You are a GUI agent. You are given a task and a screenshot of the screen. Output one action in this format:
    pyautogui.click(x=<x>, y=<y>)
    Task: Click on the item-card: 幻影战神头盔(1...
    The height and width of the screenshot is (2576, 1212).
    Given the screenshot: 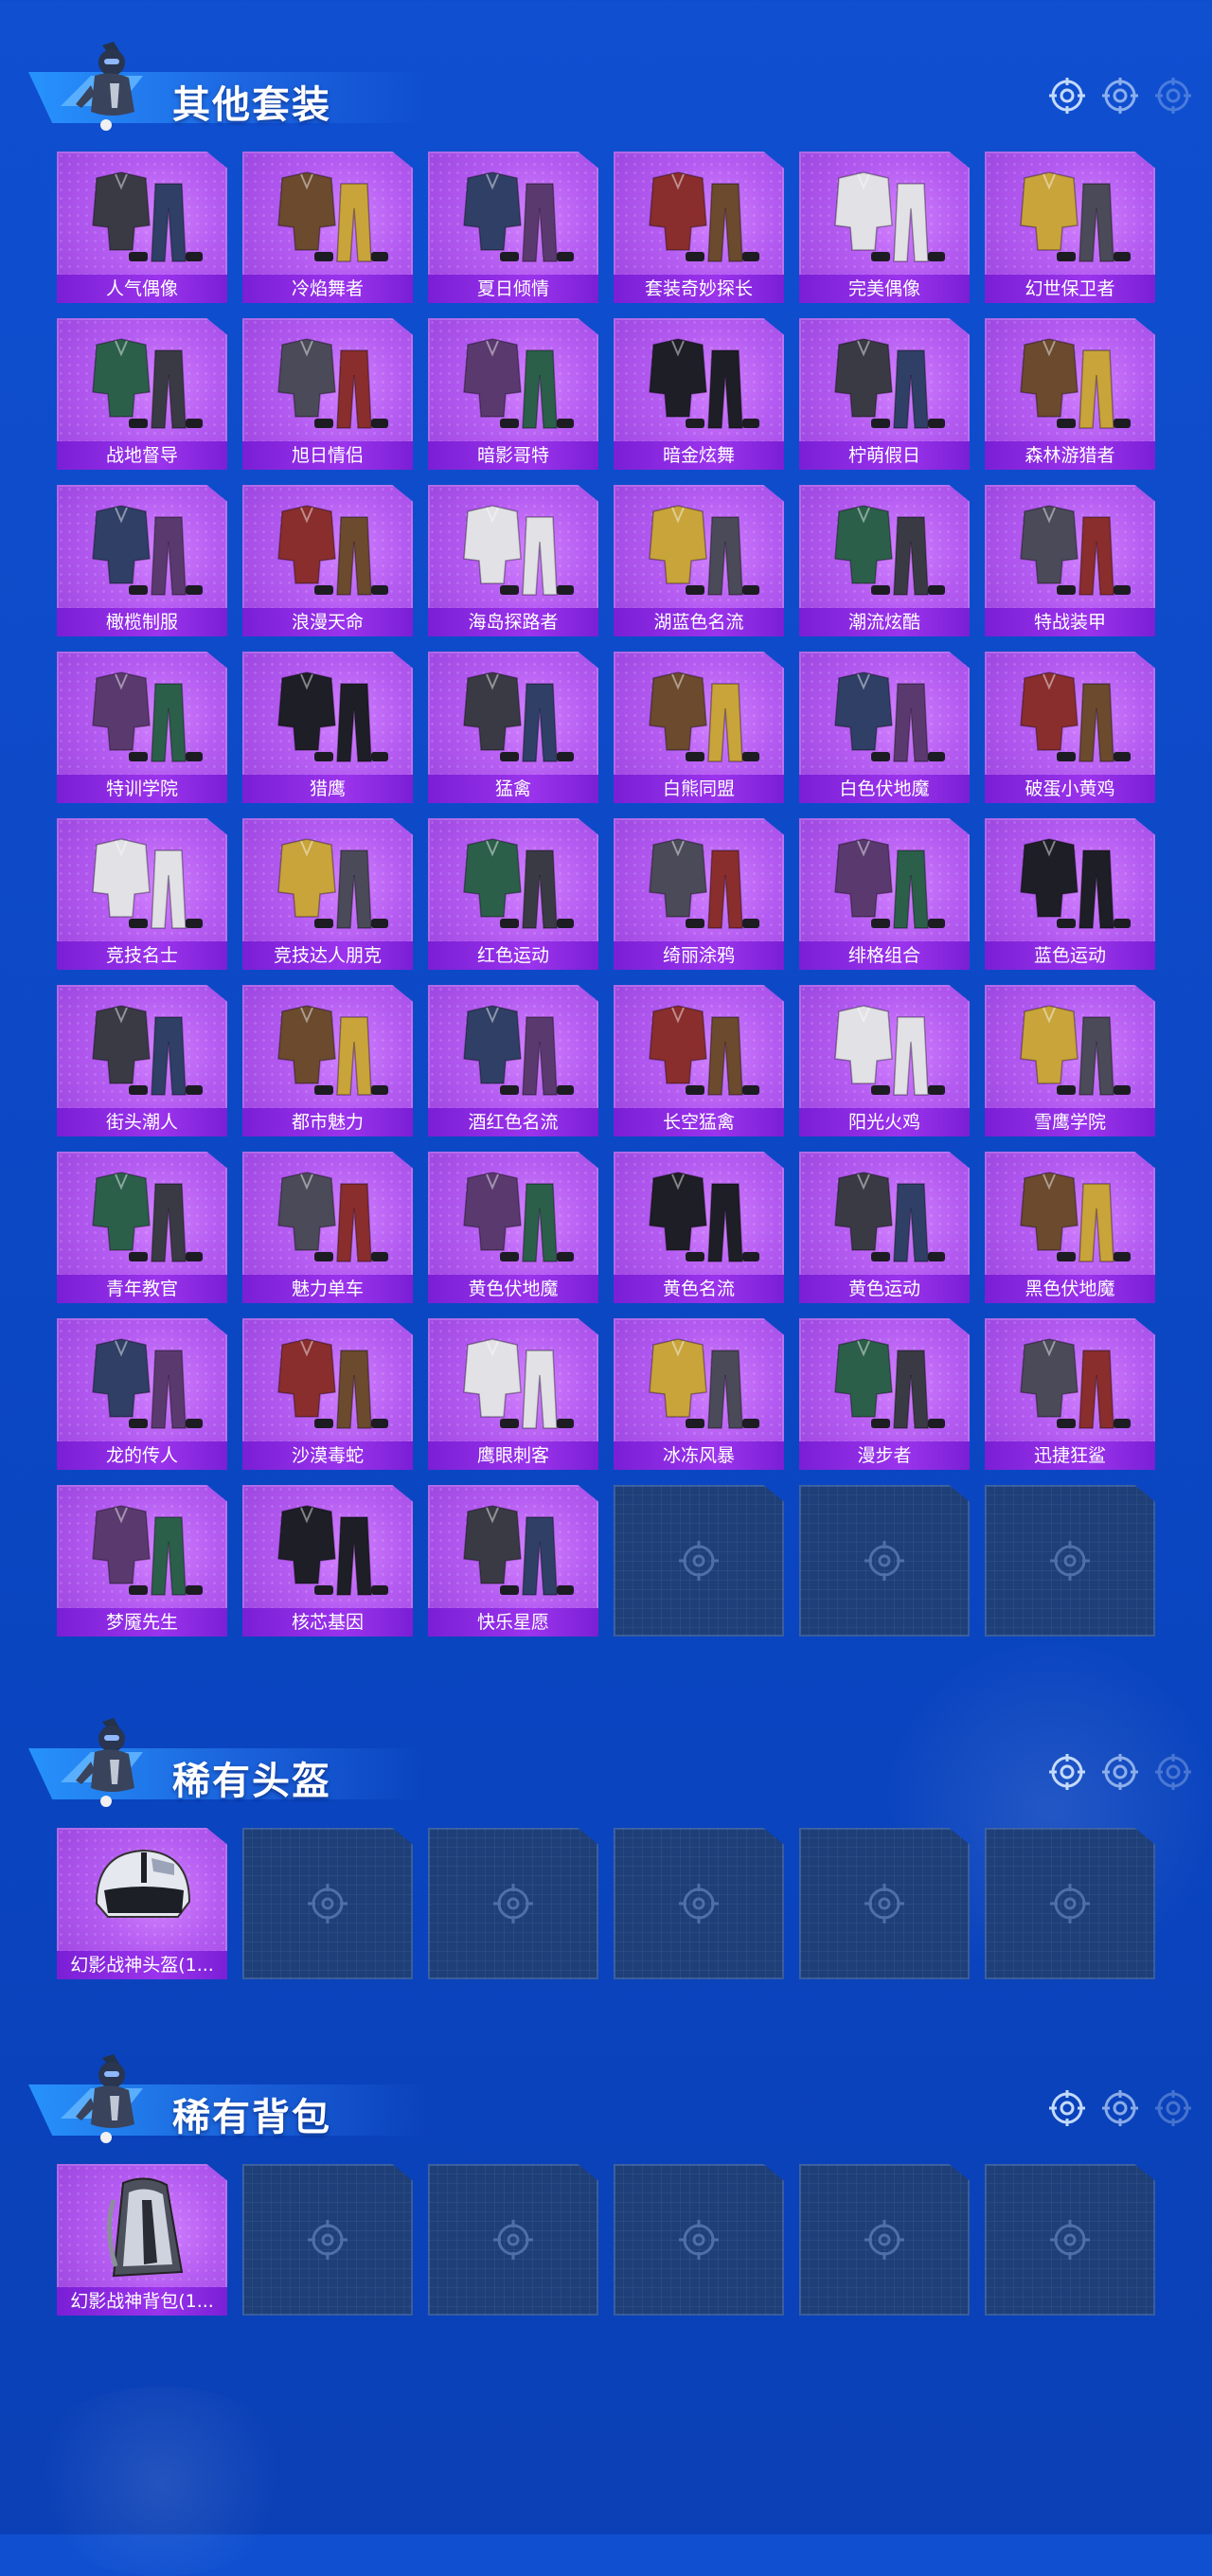 What is the action you would take?
    pyautogui.click(x=142, y=1903)
    